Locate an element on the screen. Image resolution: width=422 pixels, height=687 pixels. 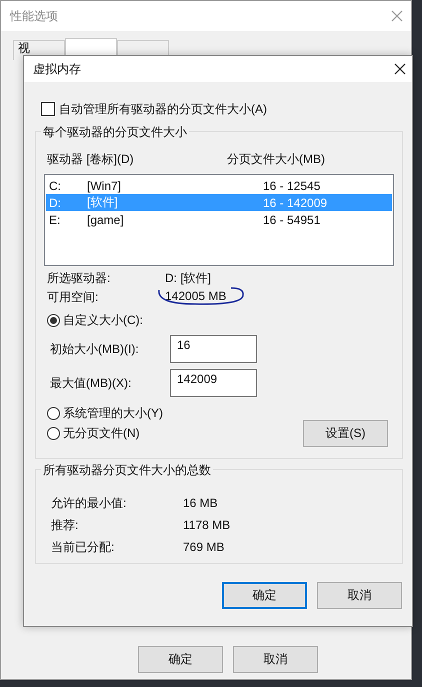
volume-label: [软件] is located at coordinates (103, 202).